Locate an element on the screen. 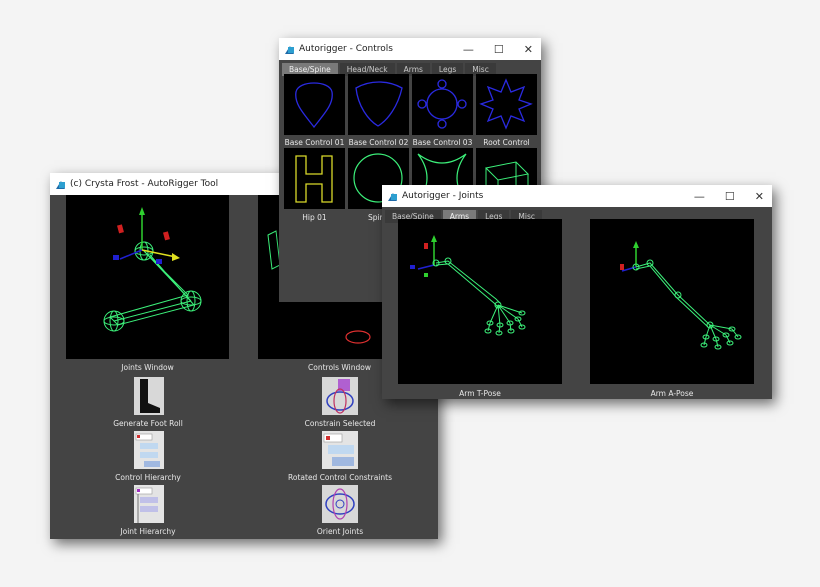 The image size is (820, 587). base-control-02-button is located at coordinates (378, 104).